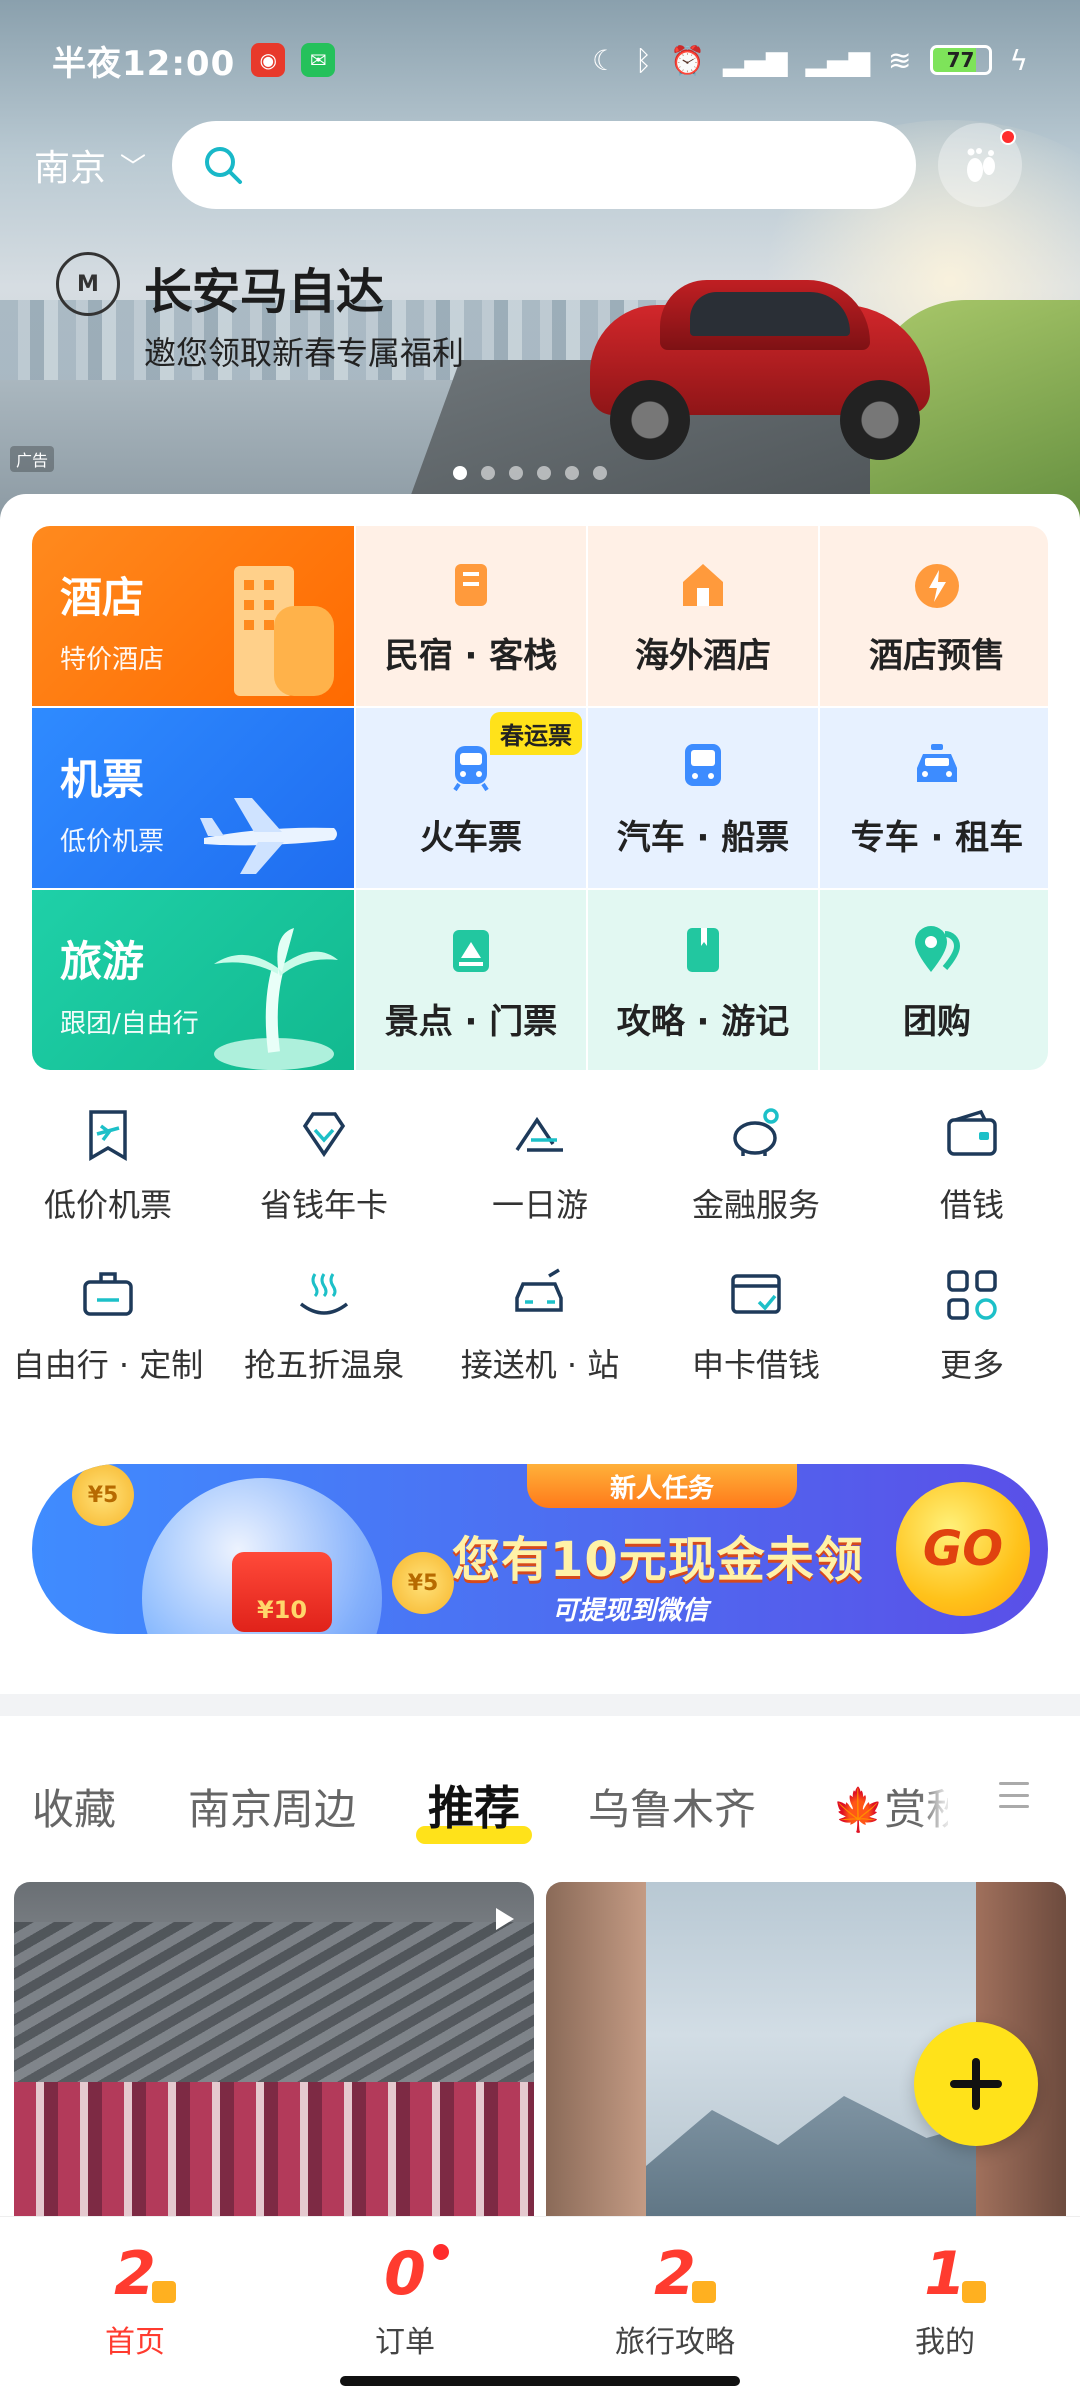 Image resolution: width=1080 pixels, height=2400 pixels. Describe the element at coordinates (32, 459) in the screenshot. I see `ad-tag: 广告` at that location.